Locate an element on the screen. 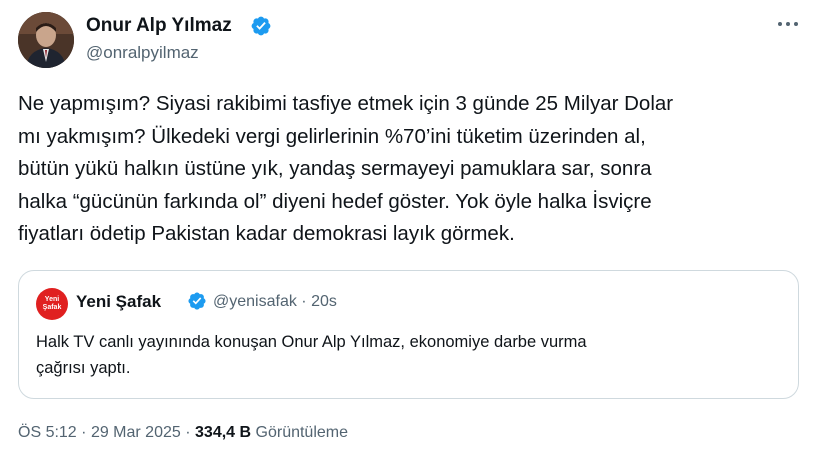 This screenshot has width=822, height=450. logo-text-line: Yeni is located at coordinates (52, 299).